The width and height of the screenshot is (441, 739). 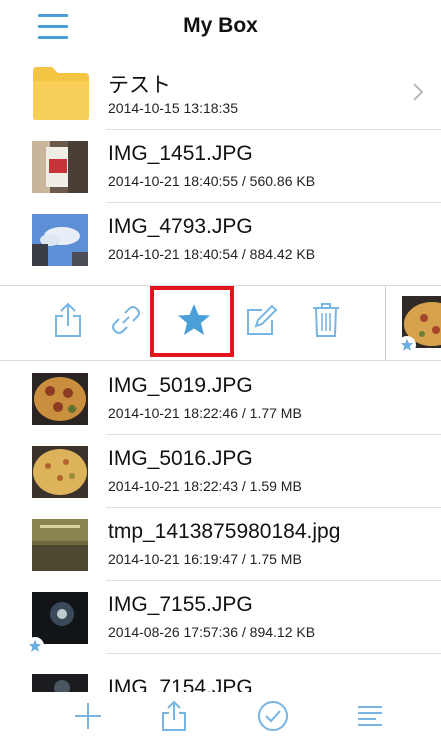 What do you see at coordinates (205, 413) in the screenshot?
I see `file-meta: 2014-10-21 18:22:46 / 1.77 MB` at bounding box center [205, 413].